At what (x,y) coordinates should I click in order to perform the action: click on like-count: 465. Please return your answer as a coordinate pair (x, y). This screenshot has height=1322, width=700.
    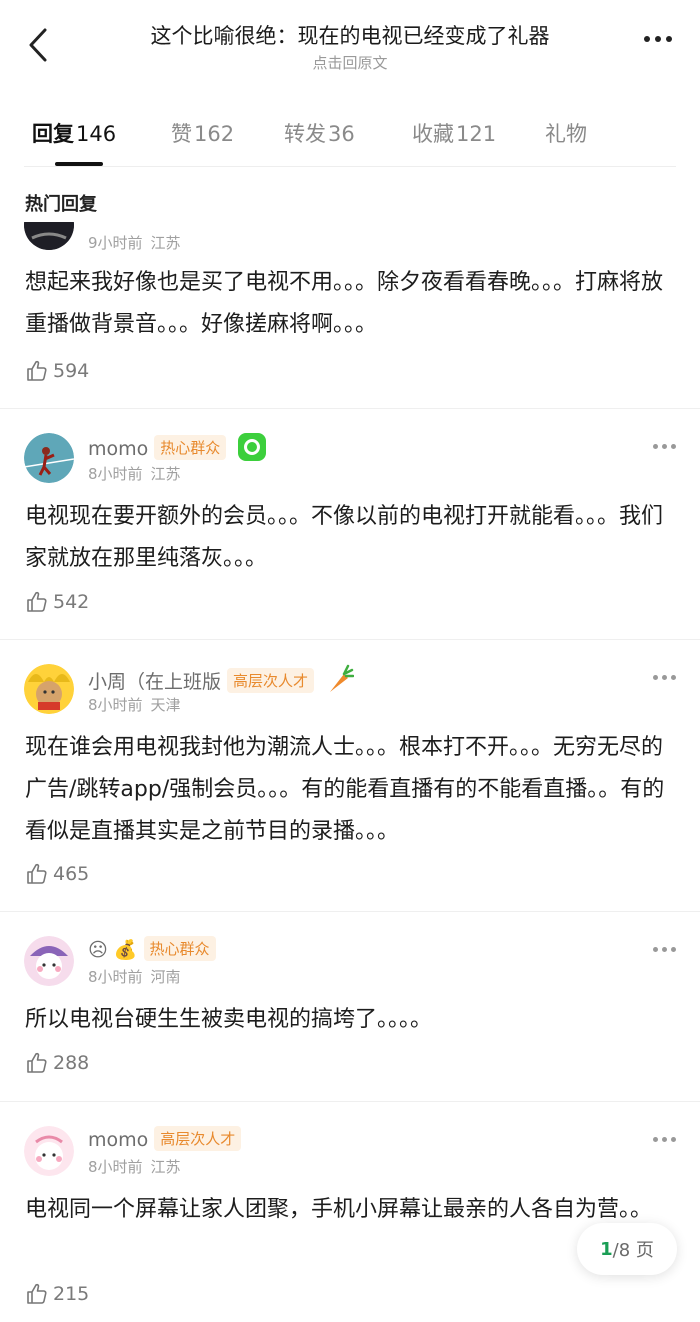
    Looking at the image, I should click on (71, 874).